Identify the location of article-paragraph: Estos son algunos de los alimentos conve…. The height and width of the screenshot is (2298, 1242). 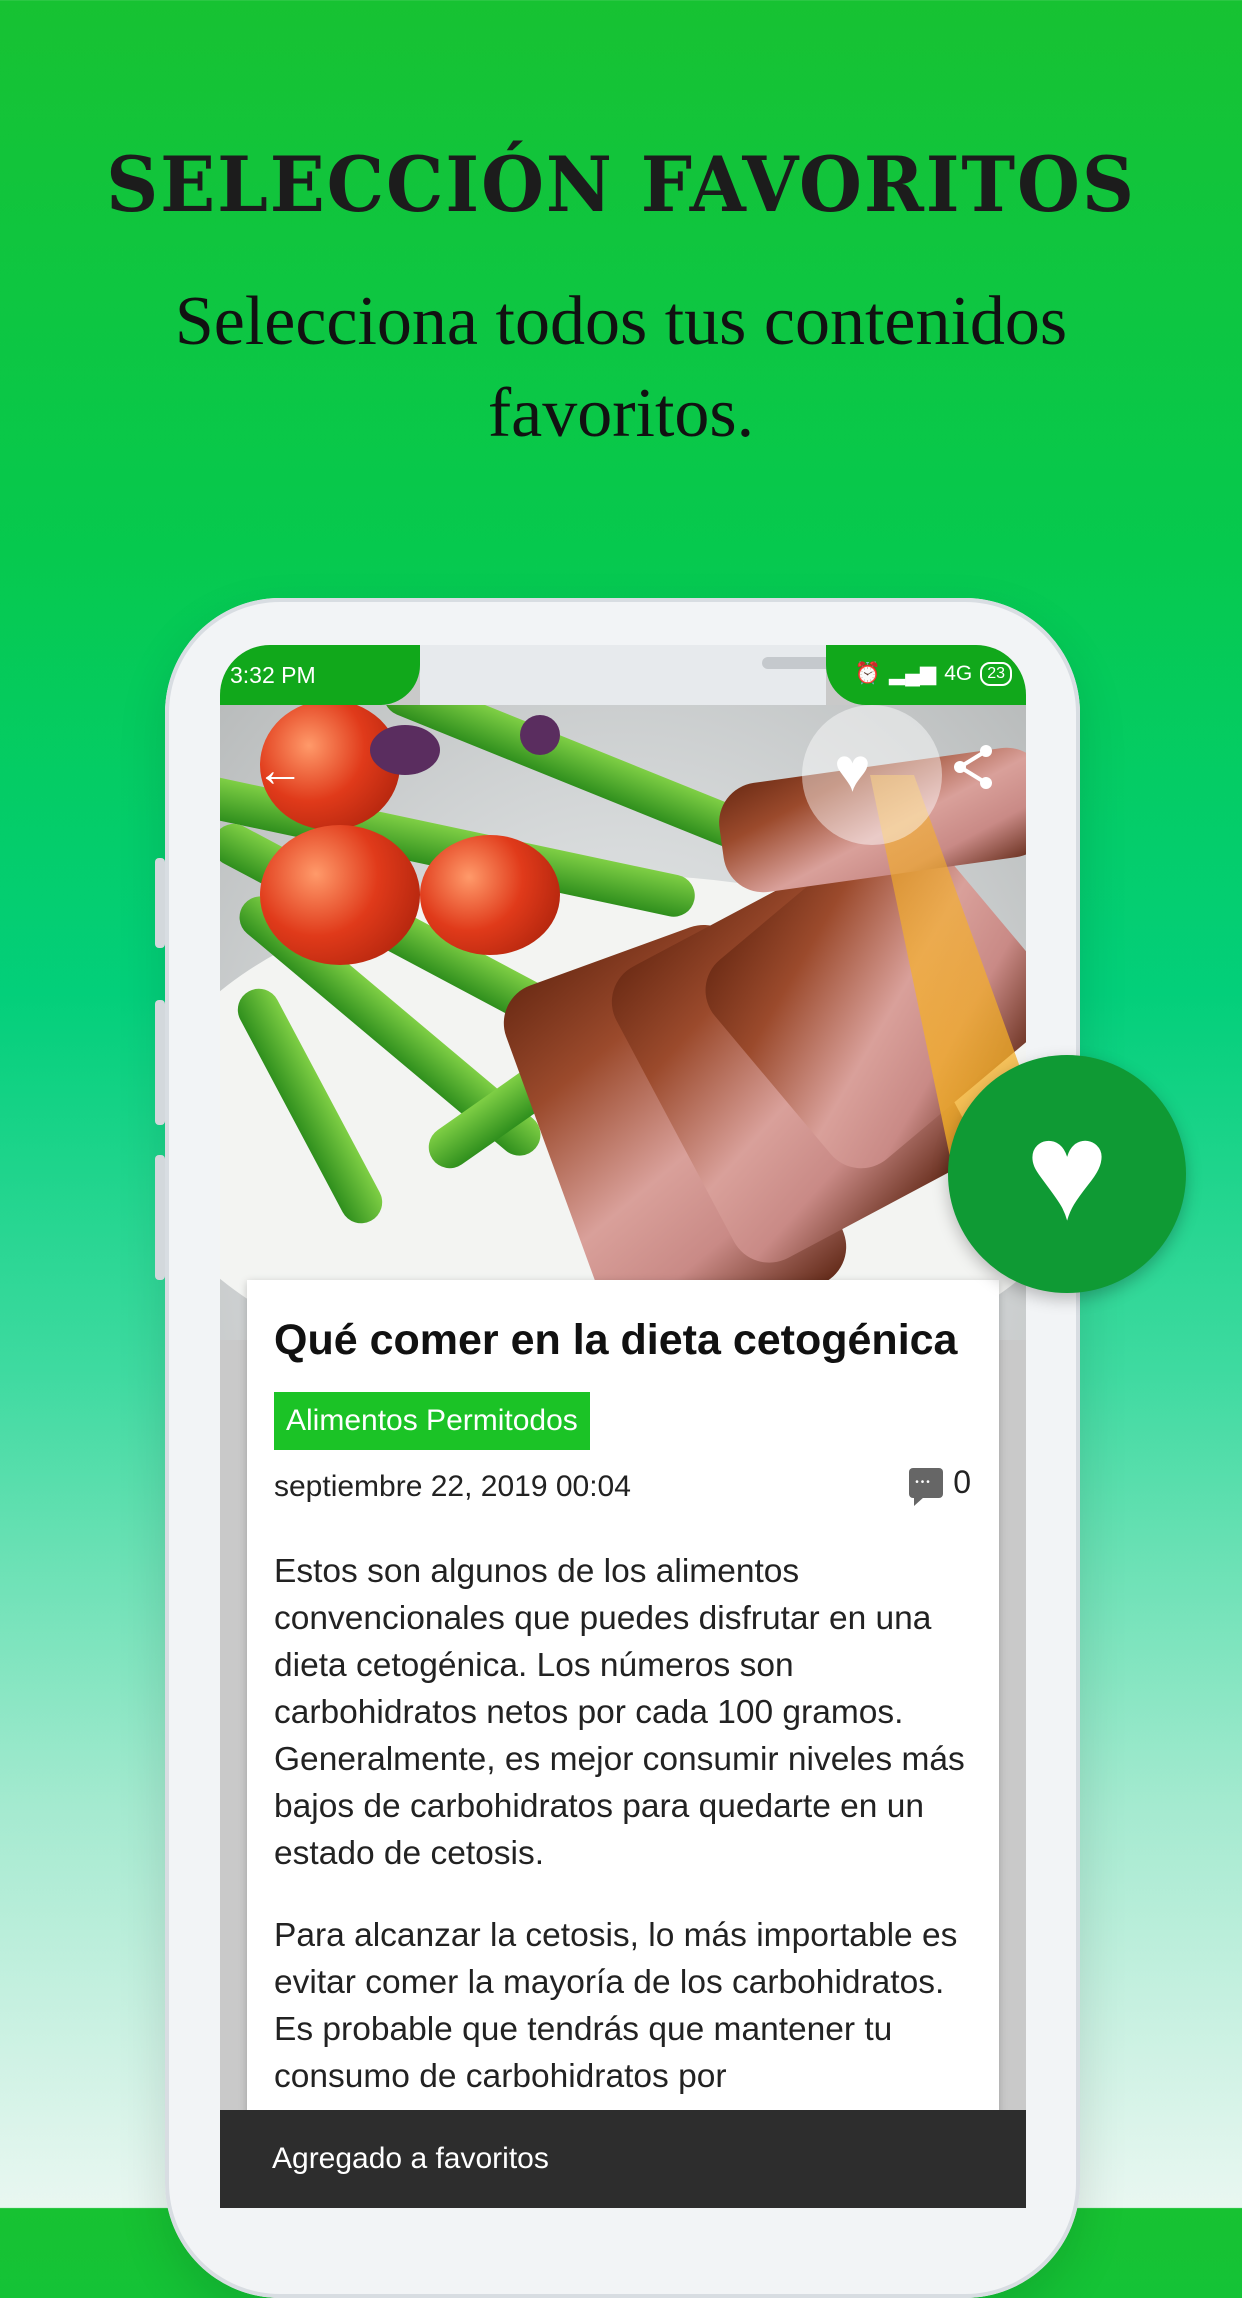
(619, 1712).